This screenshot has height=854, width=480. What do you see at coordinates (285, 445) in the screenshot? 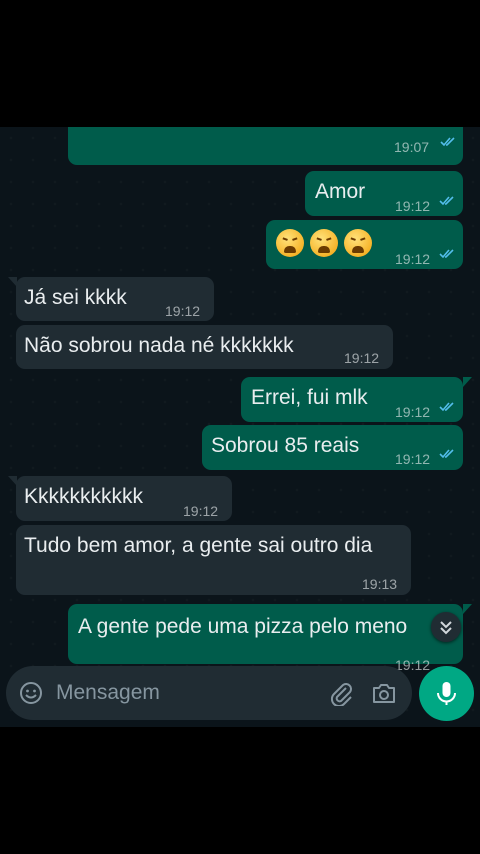
I see `message-text: Sobrou 85 reais` at bounding box center [285, 445].